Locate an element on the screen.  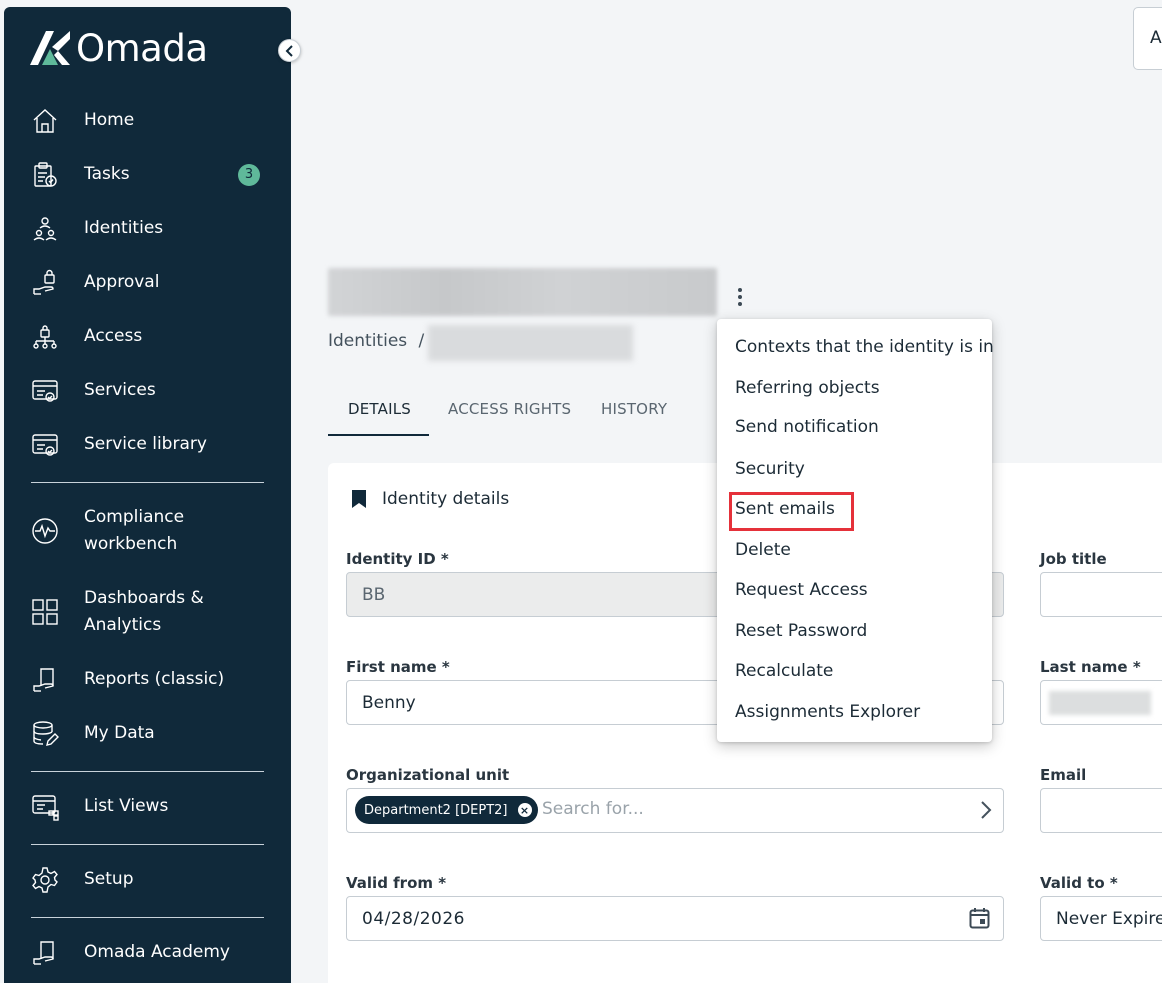
valid-from-label: Valid from * is located at coordinates (396, 883).